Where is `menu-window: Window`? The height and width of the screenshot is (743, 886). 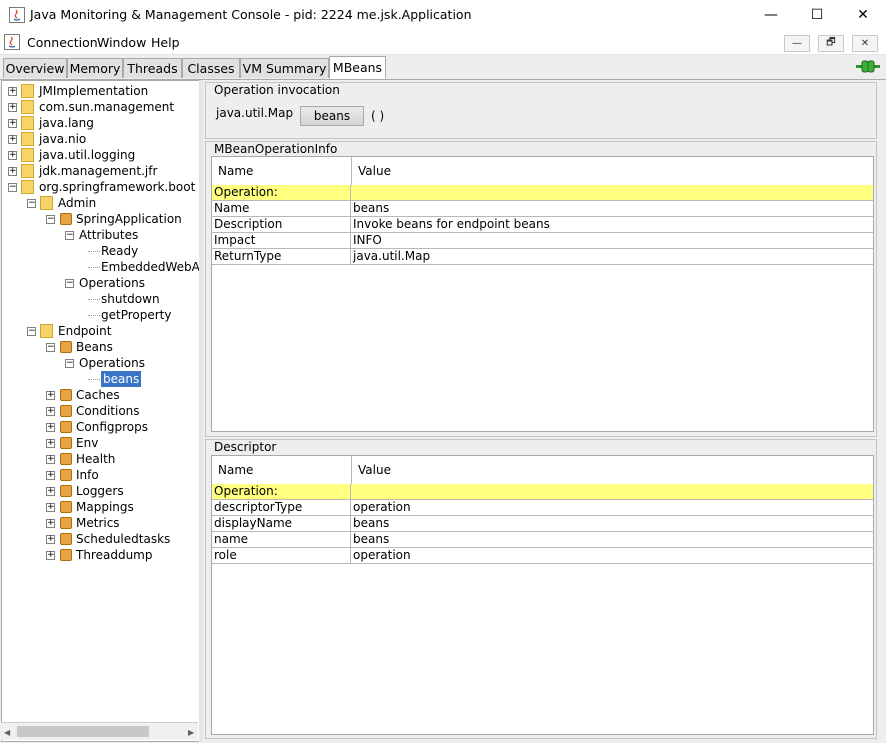 menu-window: Window is located at coordinates (121, 42).